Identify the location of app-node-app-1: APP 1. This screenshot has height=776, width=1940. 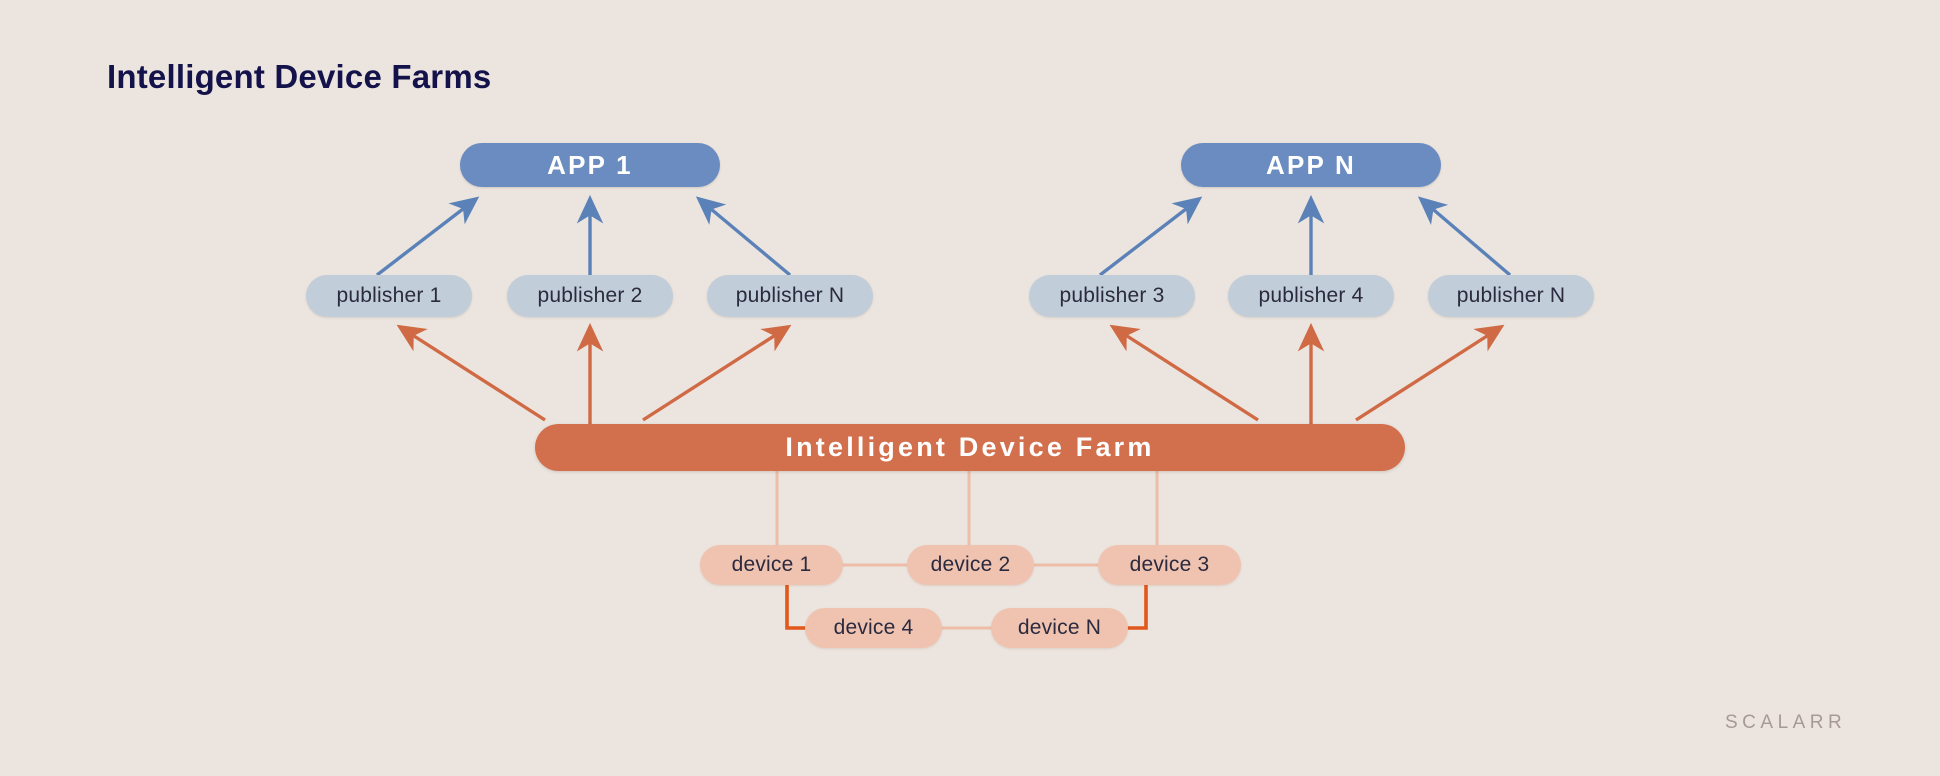
(590, 165).